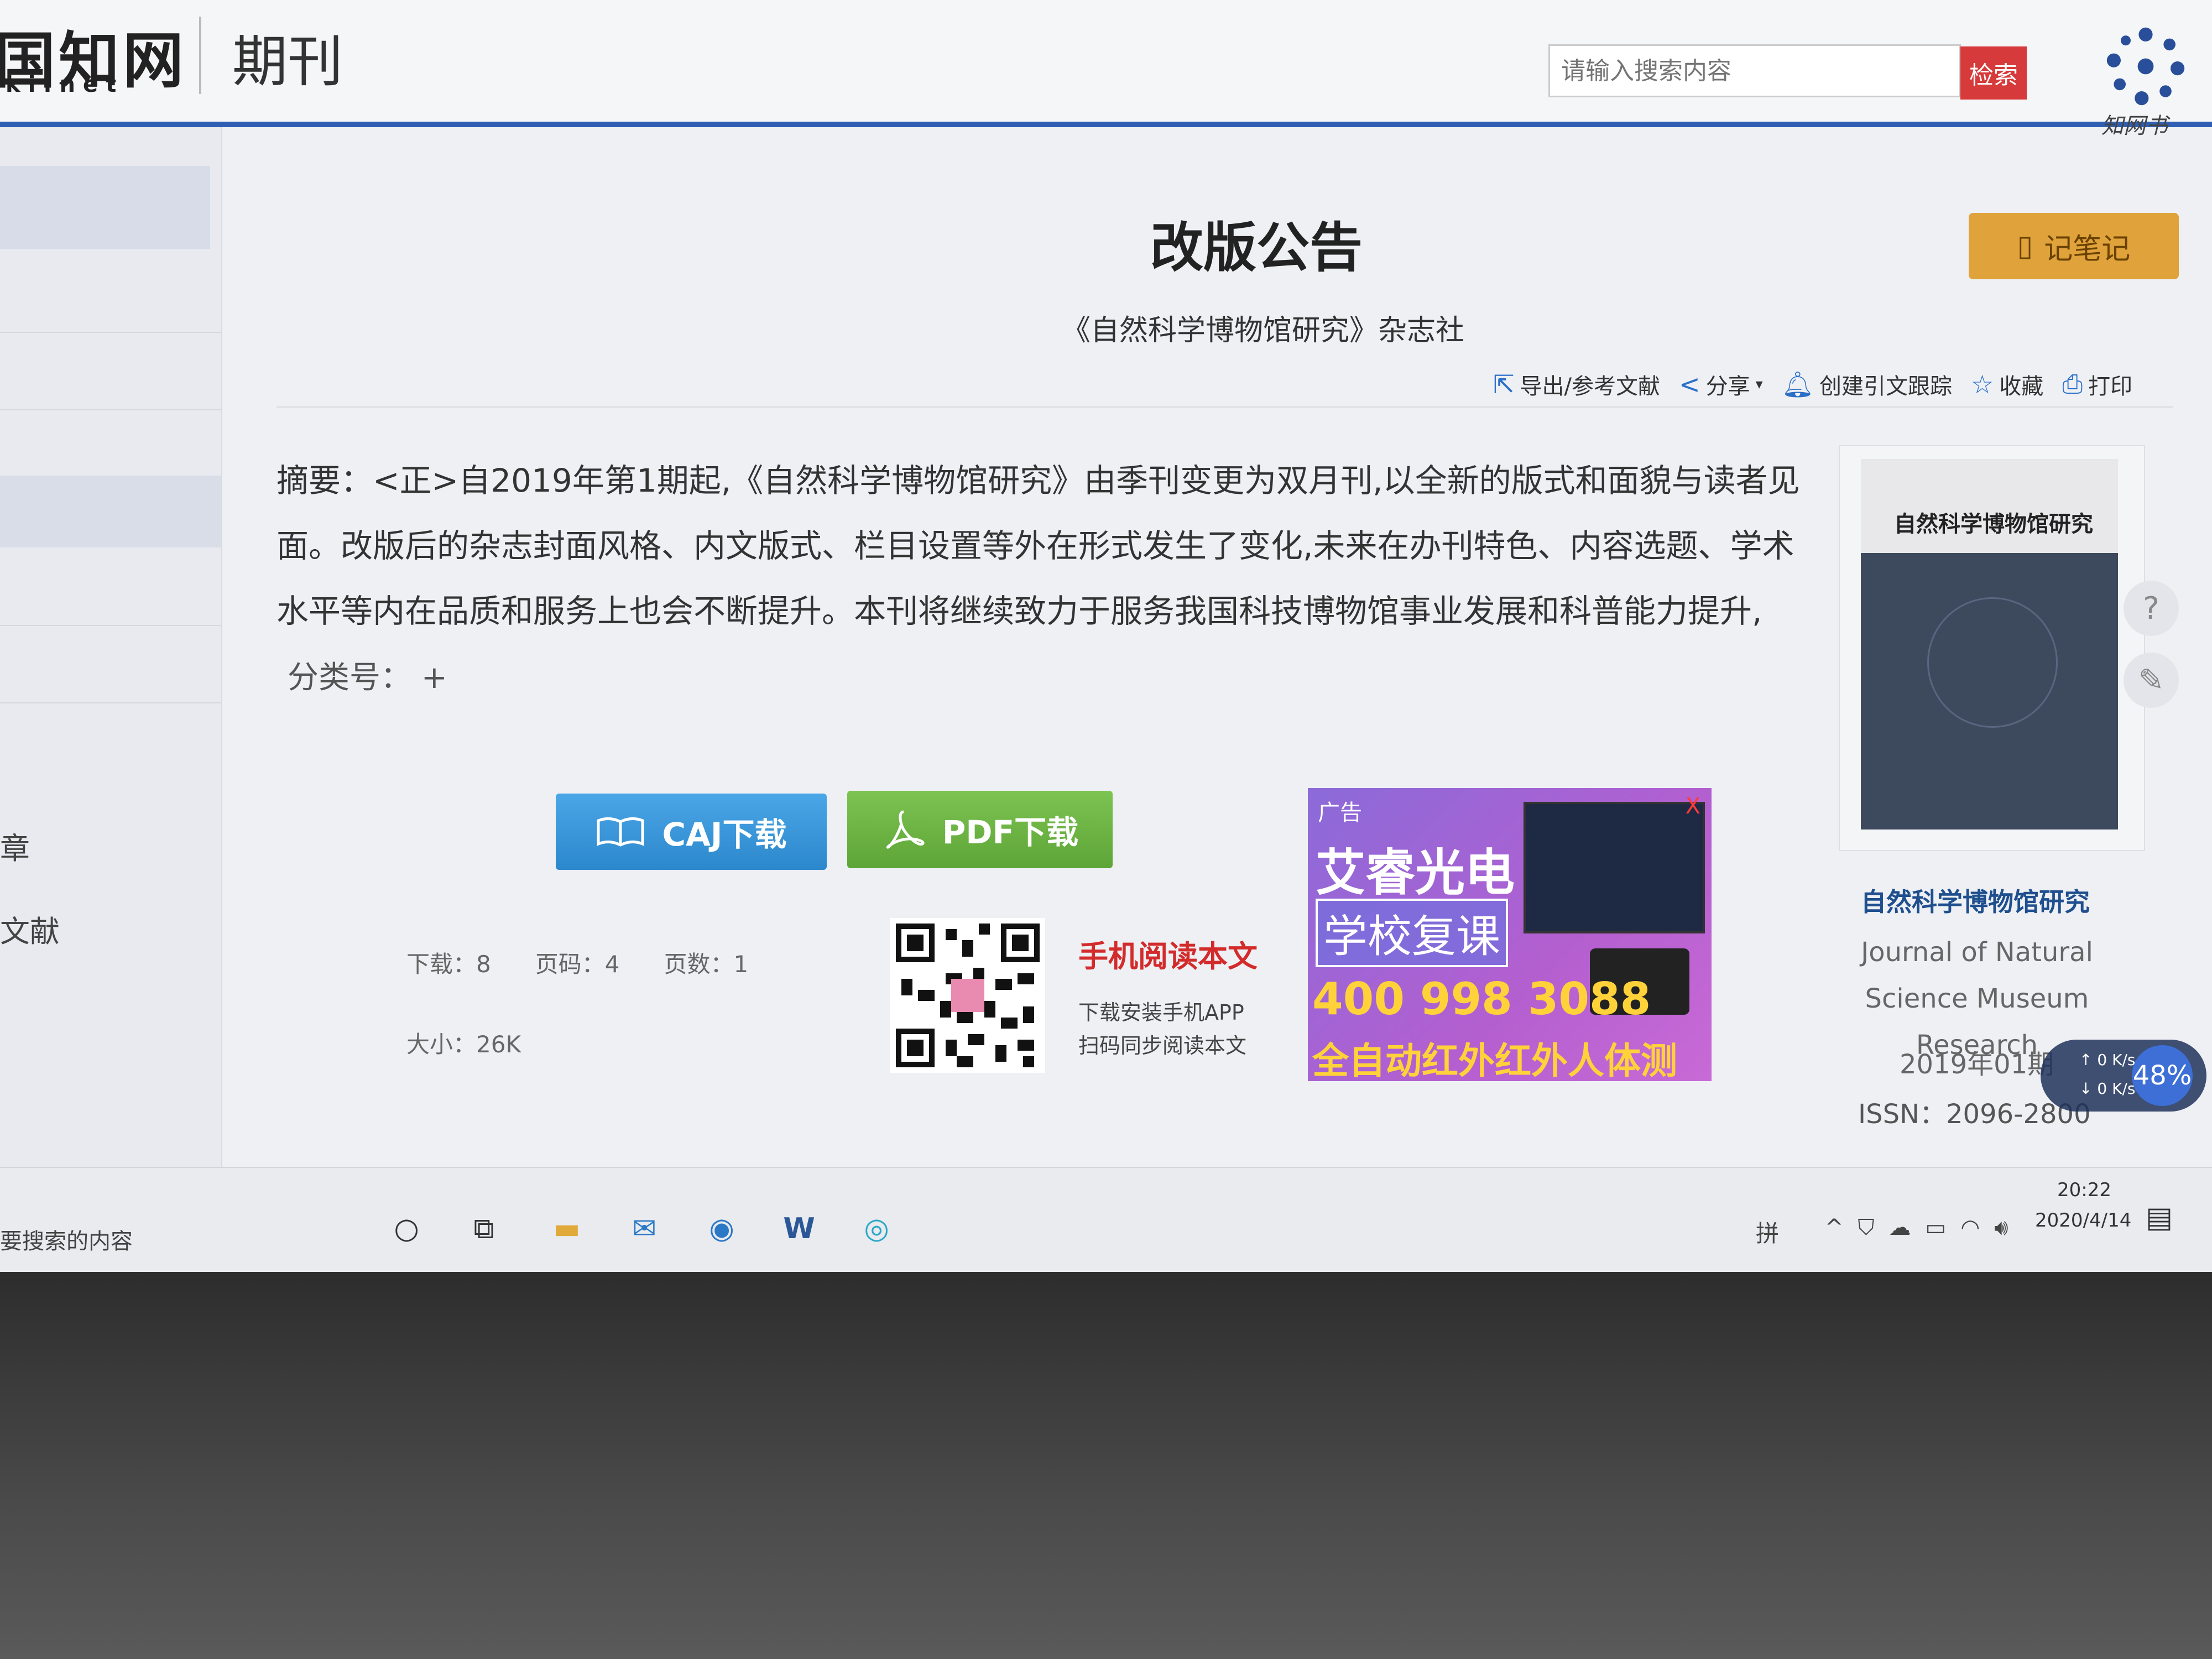 The image size is (2212, 1659). I want to click on cnki-app-logo-icon, so click(2145, 67).